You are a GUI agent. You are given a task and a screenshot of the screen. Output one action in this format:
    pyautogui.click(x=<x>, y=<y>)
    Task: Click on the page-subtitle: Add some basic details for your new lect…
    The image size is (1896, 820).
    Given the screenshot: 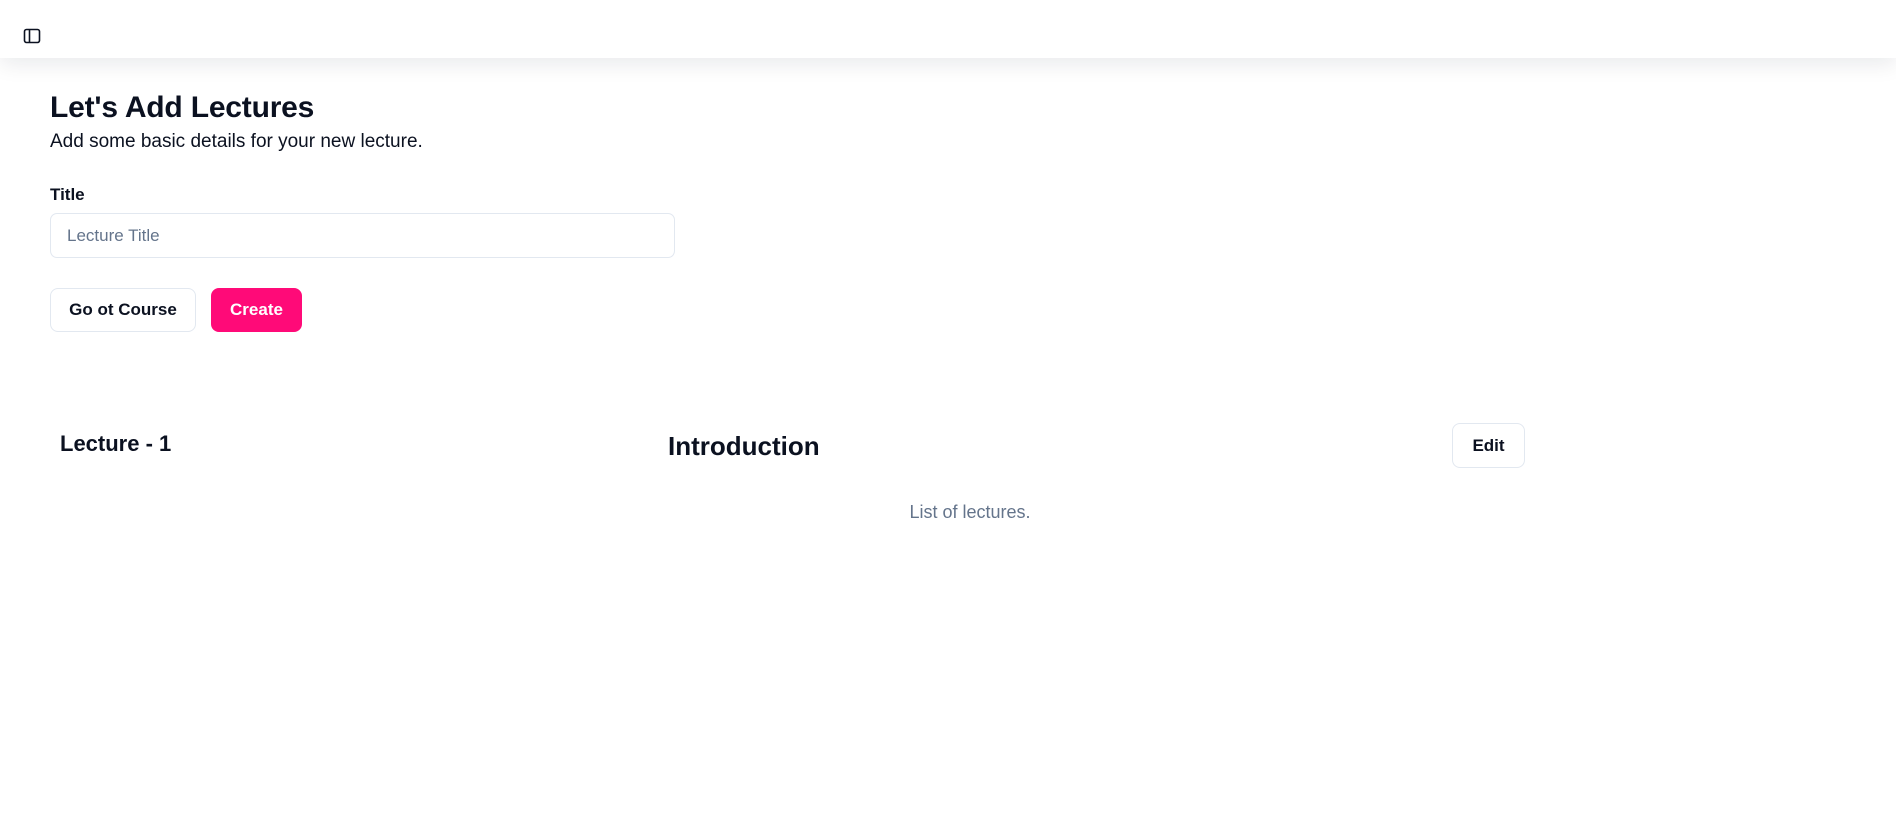 What is the action you would take?
    pyautogui.click(x=236, y=141)
    